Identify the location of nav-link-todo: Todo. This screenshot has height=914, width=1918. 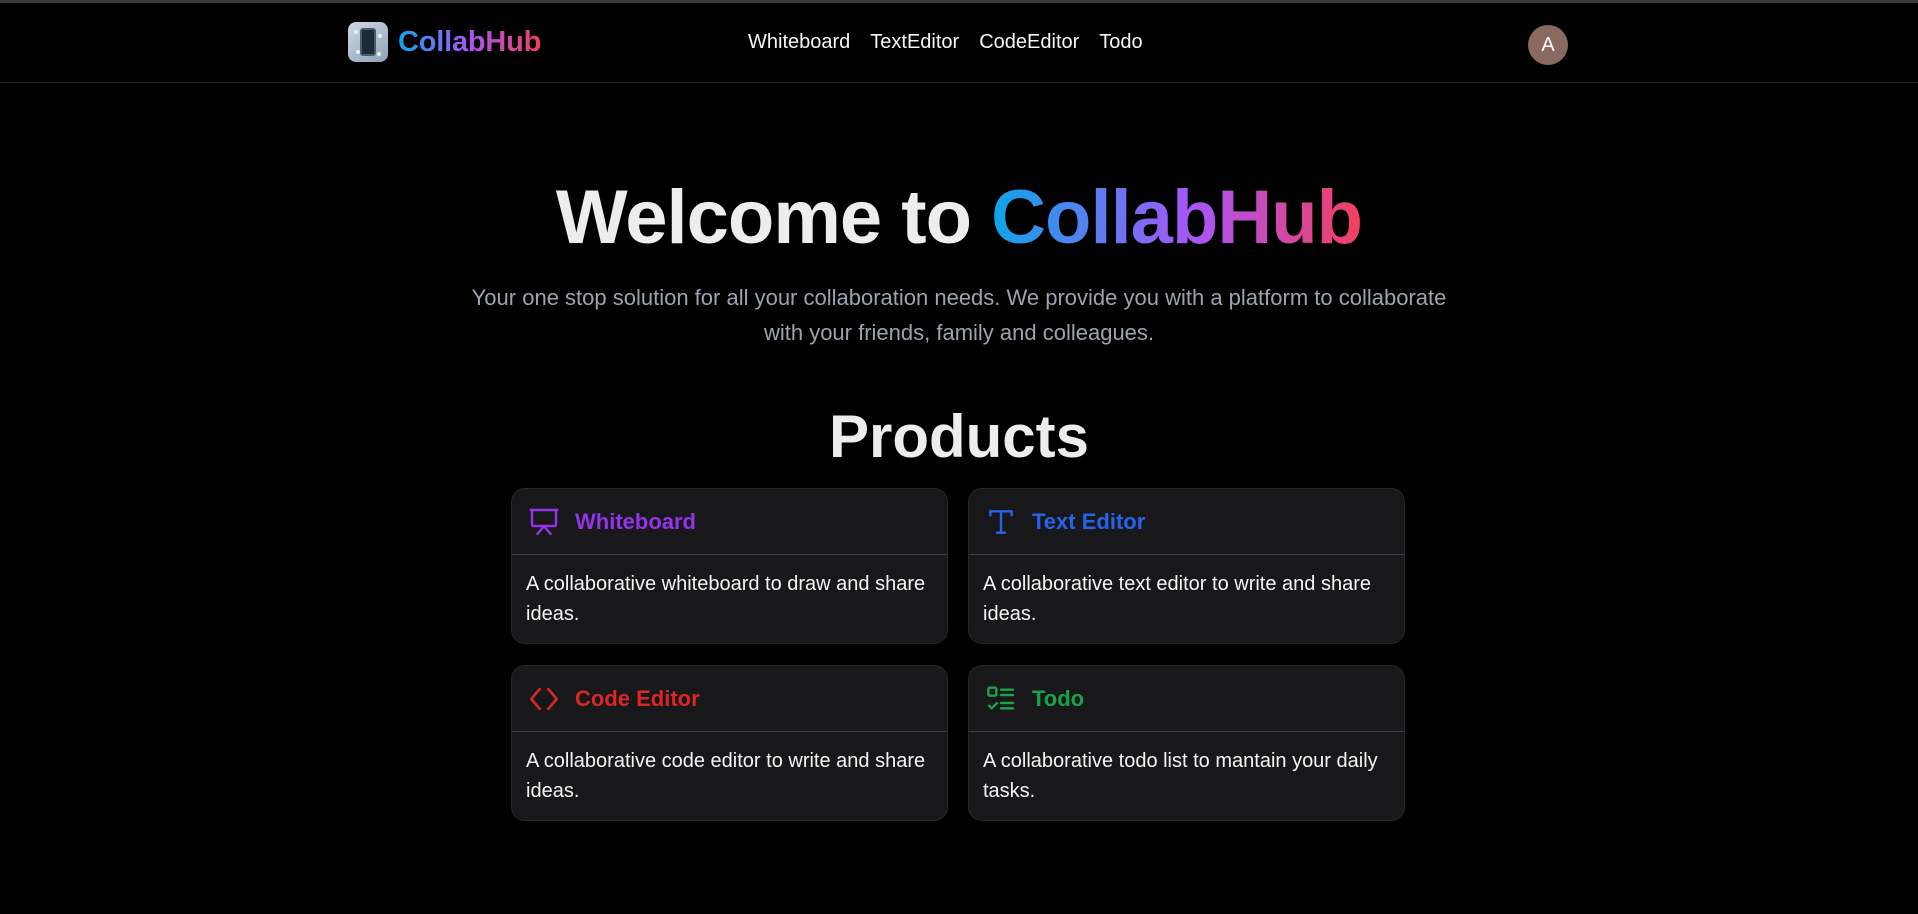
(1120, 42).